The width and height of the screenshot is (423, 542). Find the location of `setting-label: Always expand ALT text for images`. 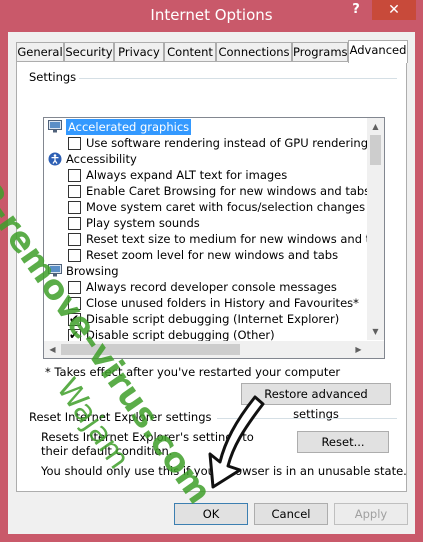

setting-label: Always expand ALT text for images is located at coordinates (187, 175).